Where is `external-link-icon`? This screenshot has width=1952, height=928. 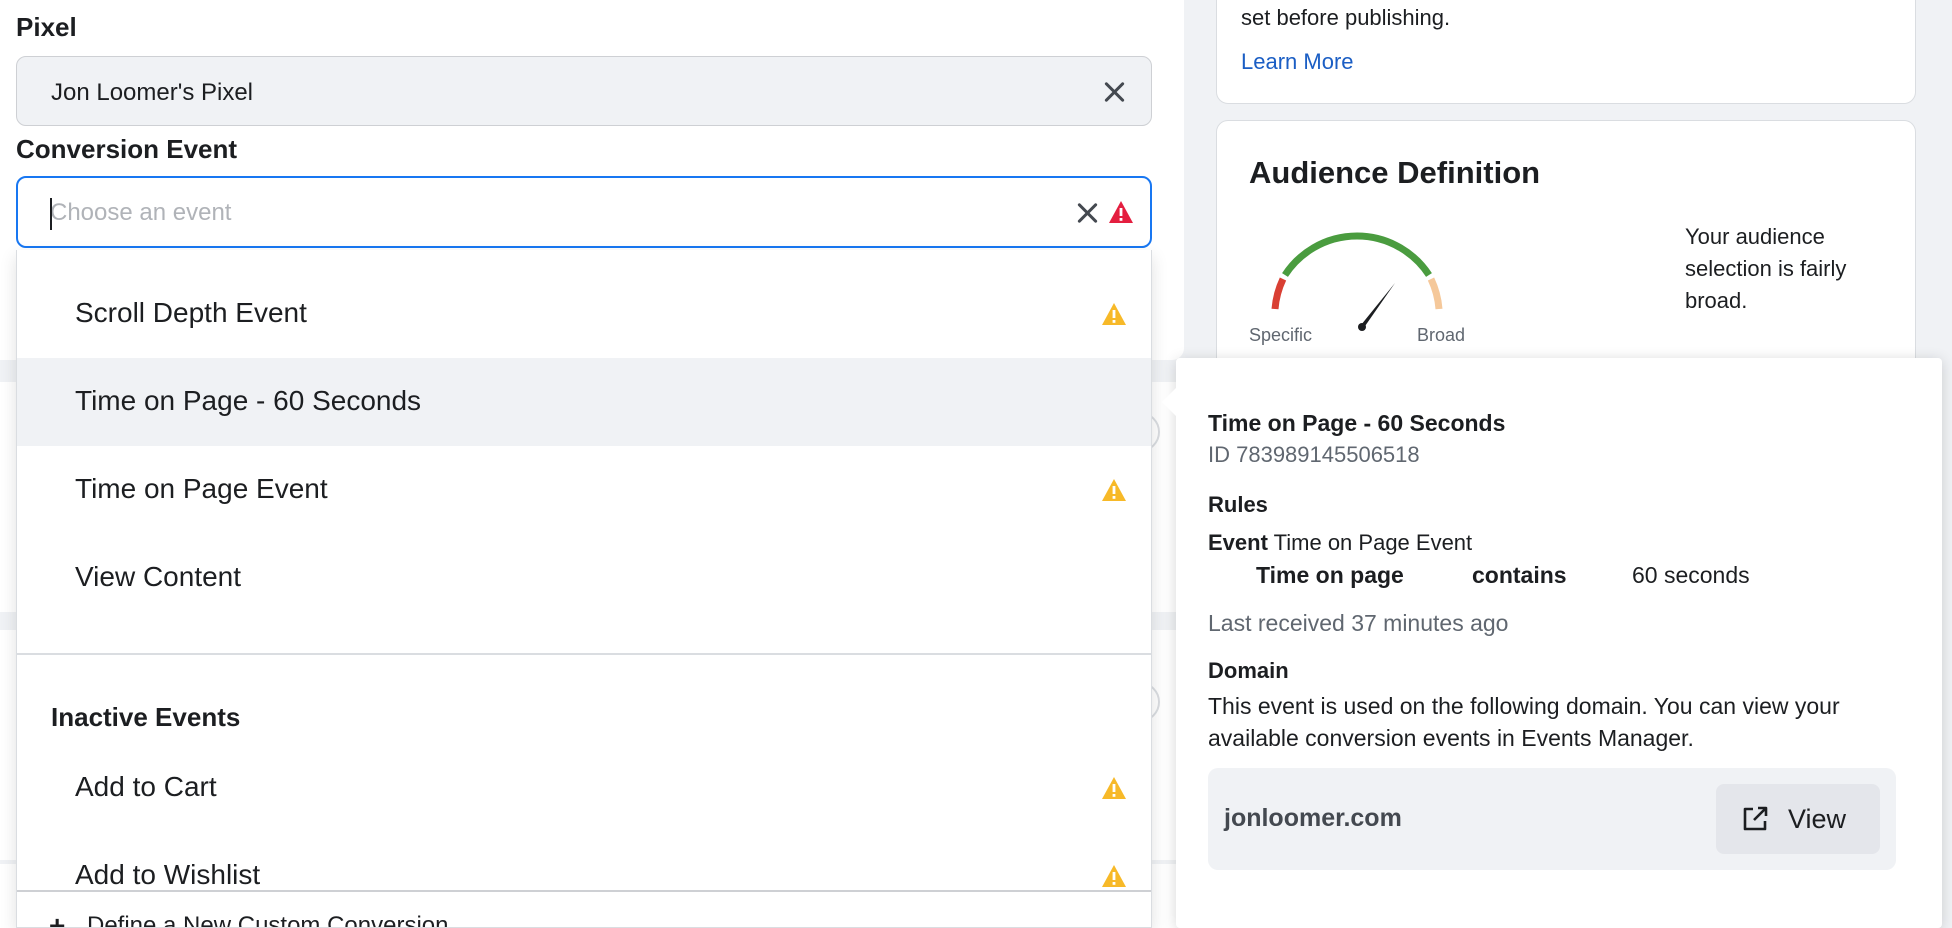 external-link-icon is located at coordinates (1755, 818).